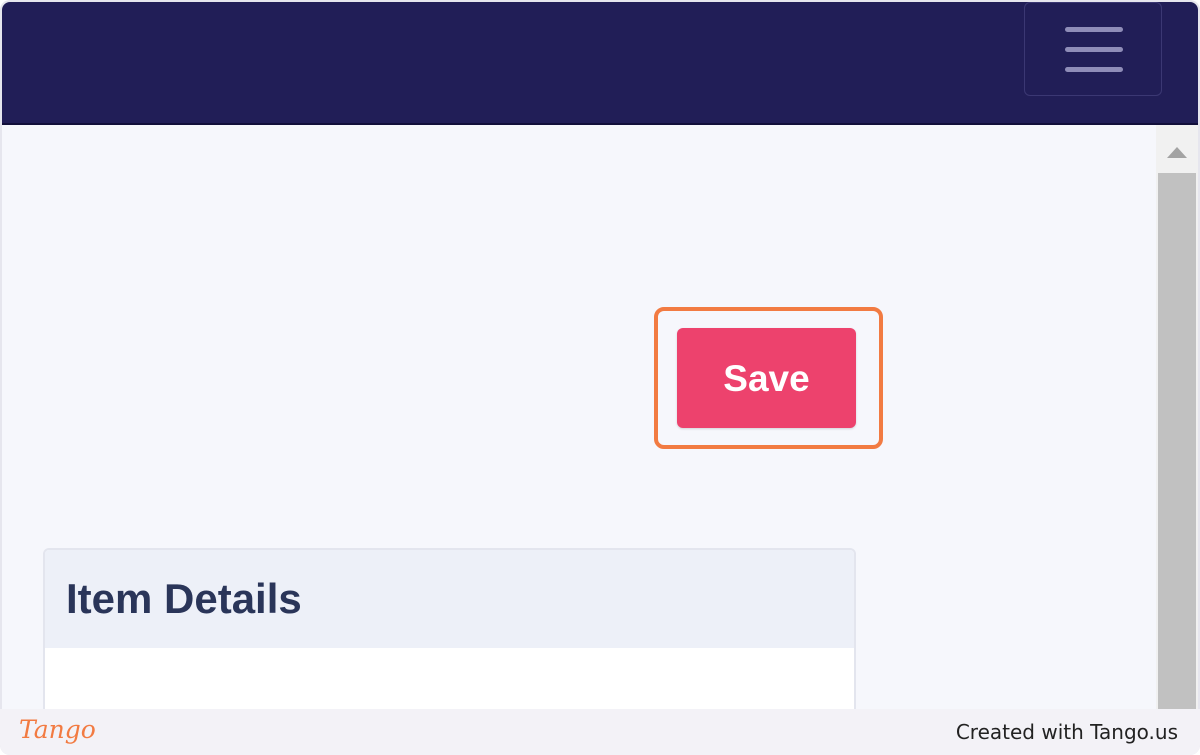  Describe the element at coordinates (1094, 29) in the screenshot. I see `hamburger-menu-icon` at that location.